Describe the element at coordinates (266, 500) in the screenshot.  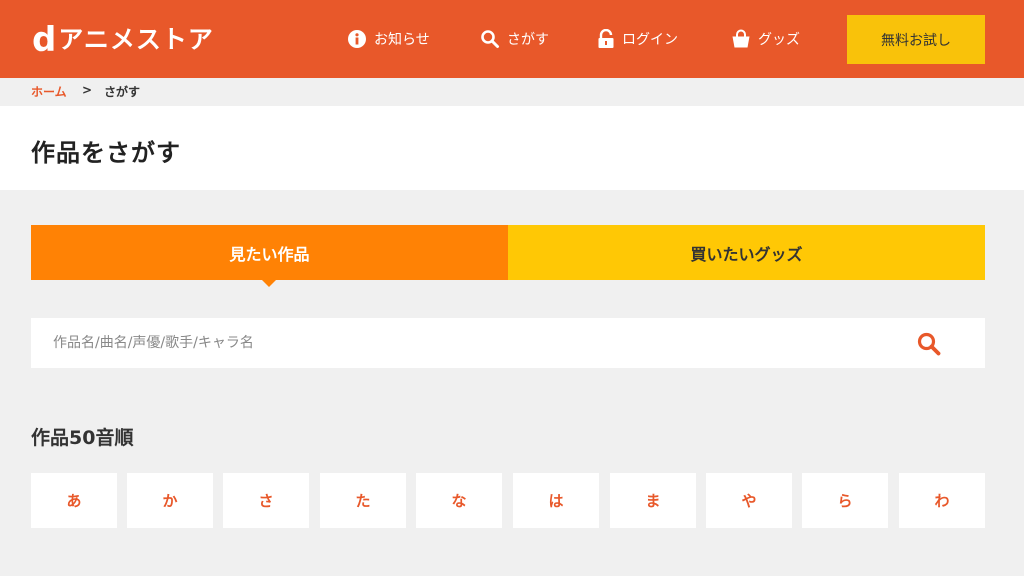
I see `kana-button-sa: さ` at that location.